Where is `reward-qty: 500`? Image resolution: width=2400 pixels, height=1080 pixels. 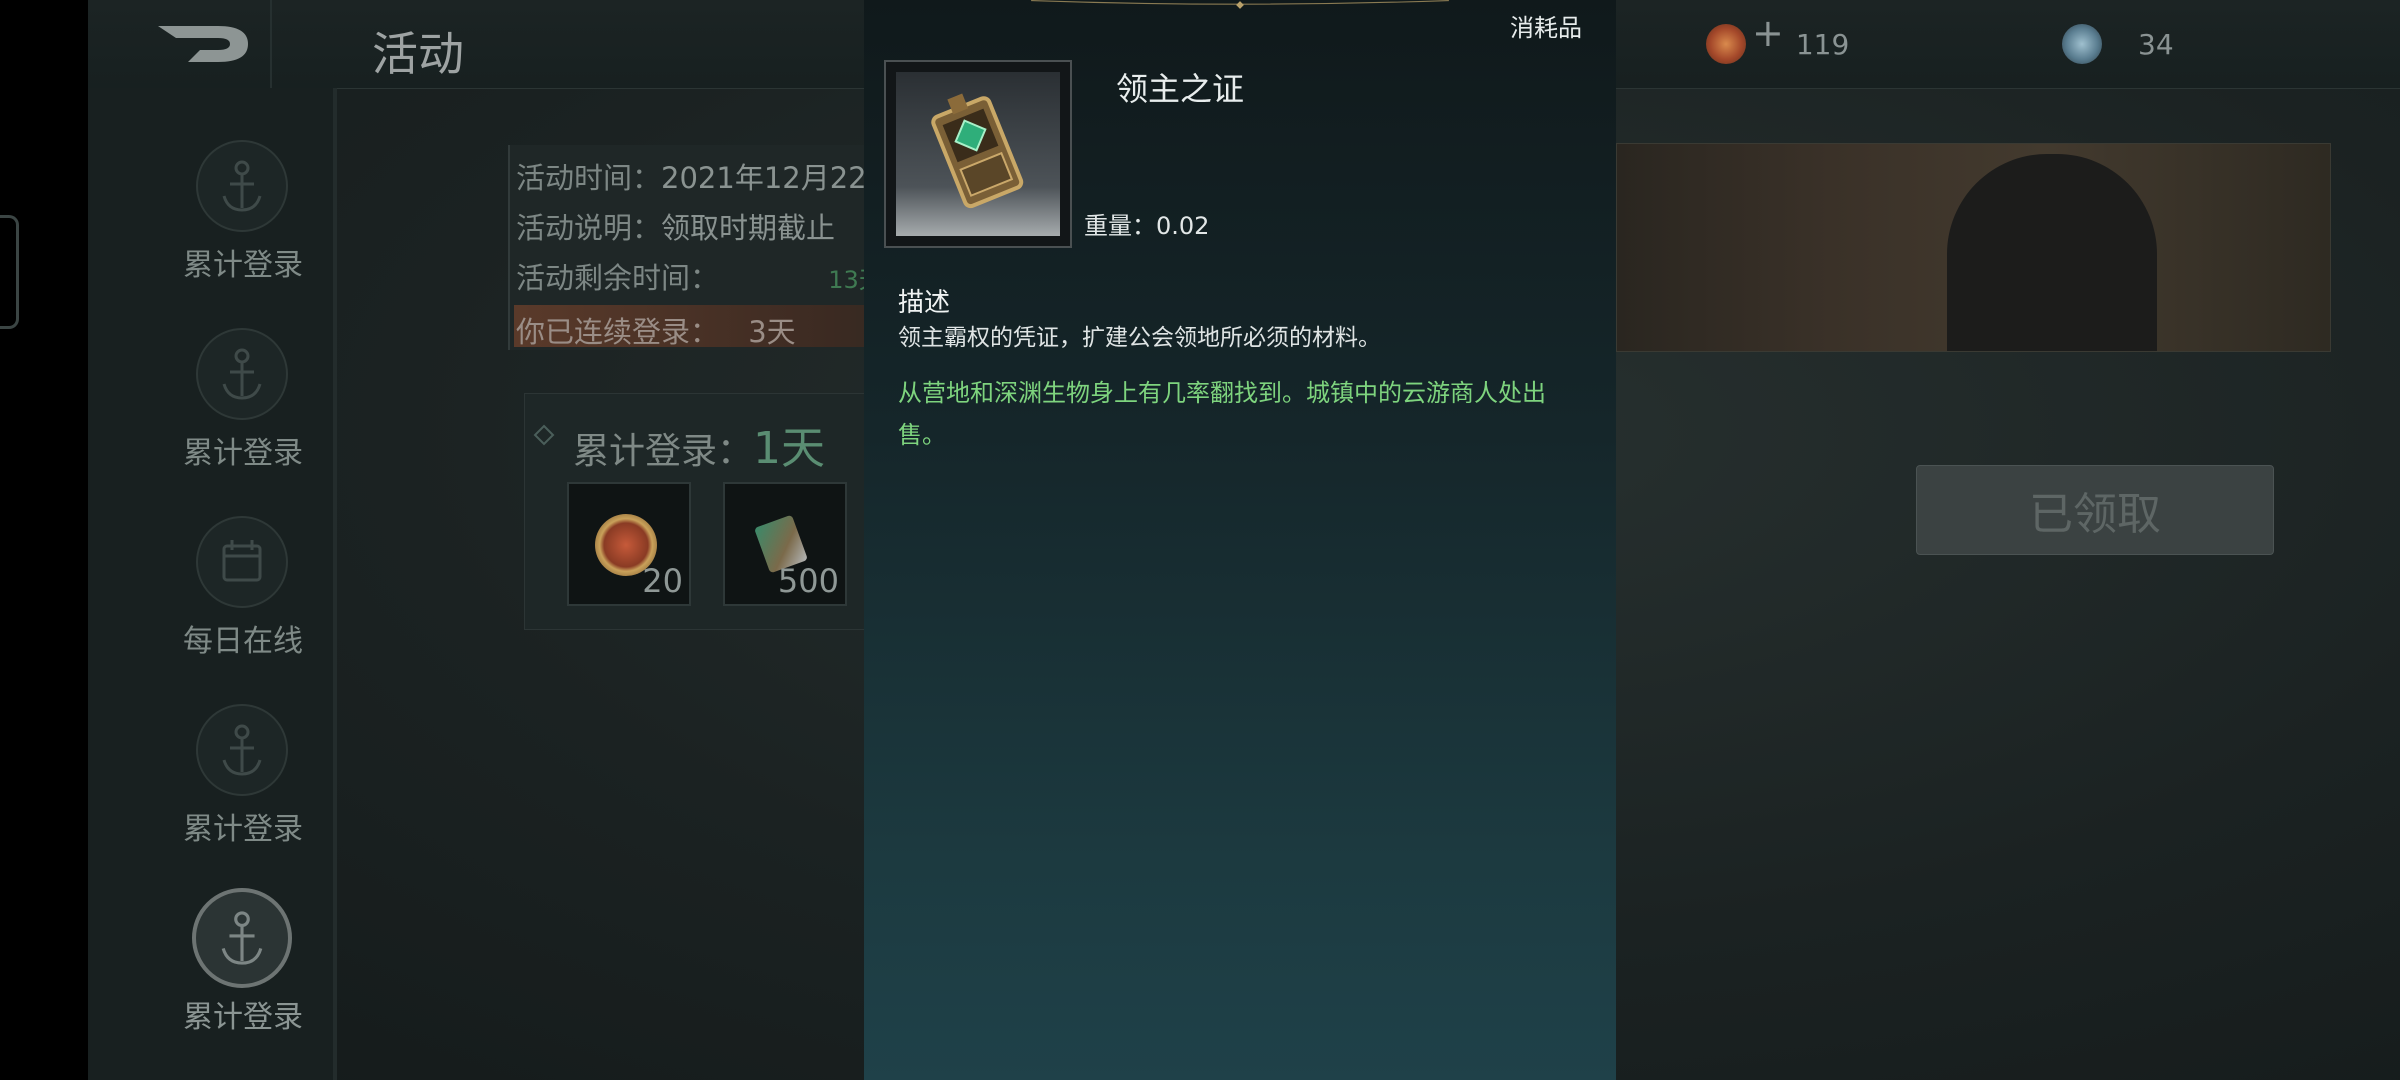
reward-qty: 500 is located at coordinates (808, 581).